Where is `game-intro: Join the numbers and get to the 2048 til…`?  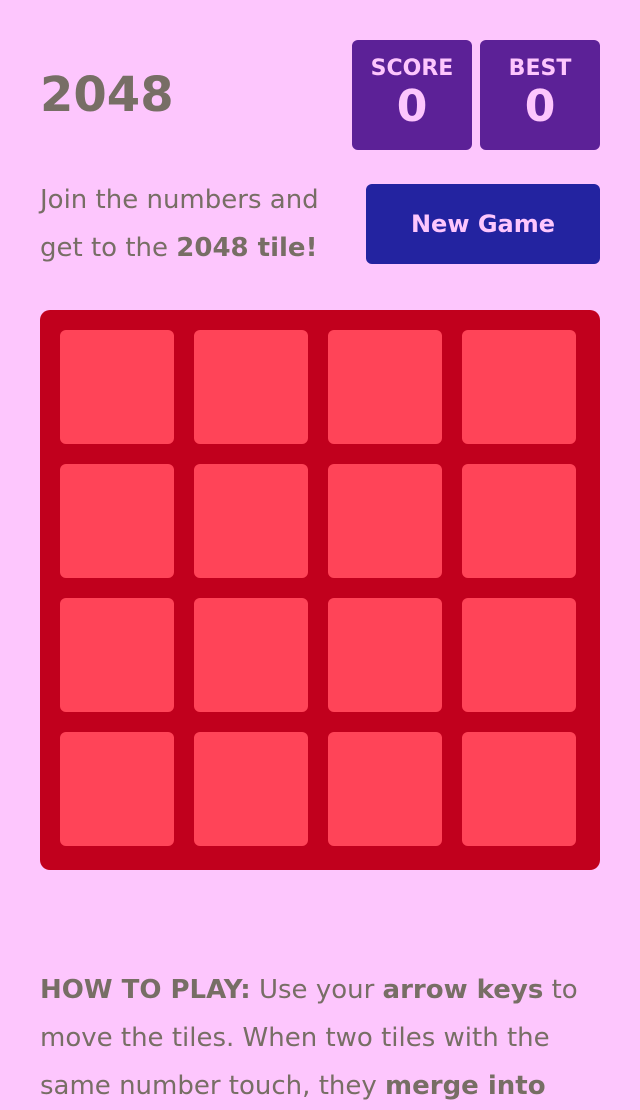
game-intro: Join the numbers and get to the 2048 til… is located at coordinates (195, 224).